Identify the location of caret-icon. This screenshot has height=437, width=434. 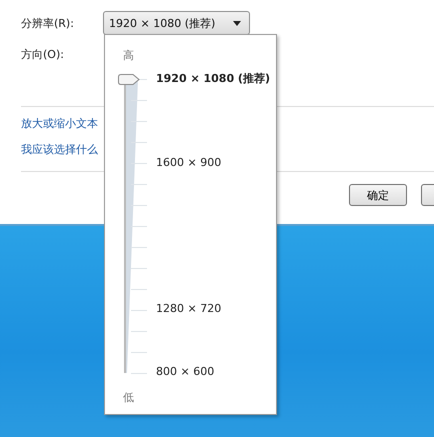
(237, 23).